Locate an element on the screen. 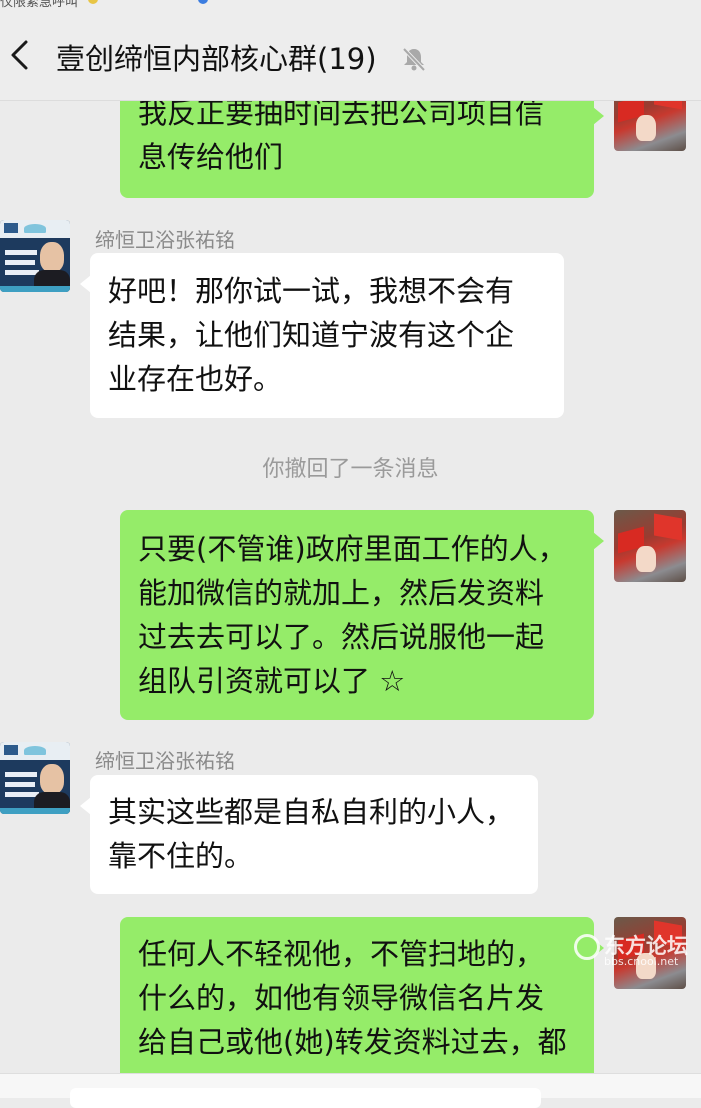 Image resolution: width=701 pixels, height=1108 pixels. status-text: 仅限紧急呼叫 is located at coordinates (39, 4).